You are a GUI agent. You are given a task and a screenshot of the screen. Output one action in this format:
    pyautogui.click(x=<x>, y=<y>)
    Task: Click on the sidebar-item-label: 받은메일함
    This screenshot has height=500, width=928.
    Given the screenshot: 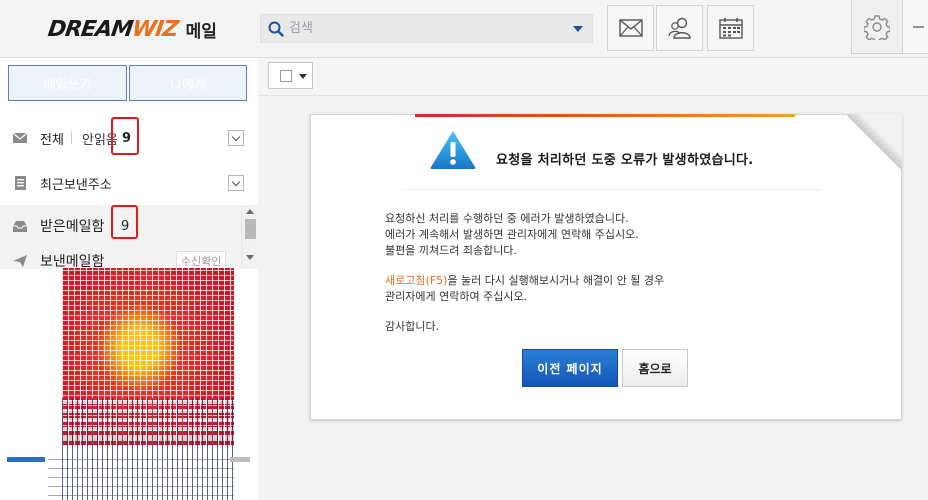 What is the action you would take?
    pyautogui.click(x=72, y=227)
    